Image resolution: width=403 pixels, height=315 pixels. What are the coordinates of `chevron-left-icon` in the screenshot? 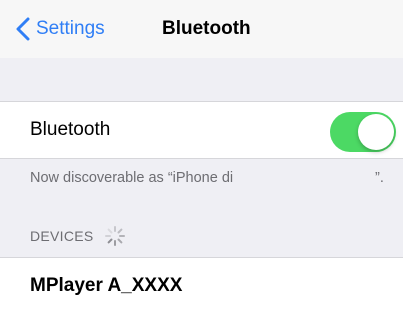 It's located at (23, 29).